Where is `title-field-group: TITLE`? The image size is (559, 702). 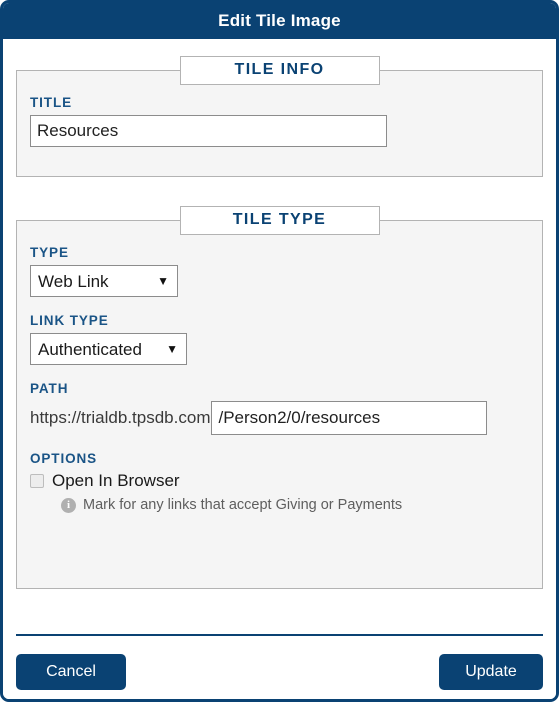
title-field-group: TITLE is located at coordinates (279, 121).